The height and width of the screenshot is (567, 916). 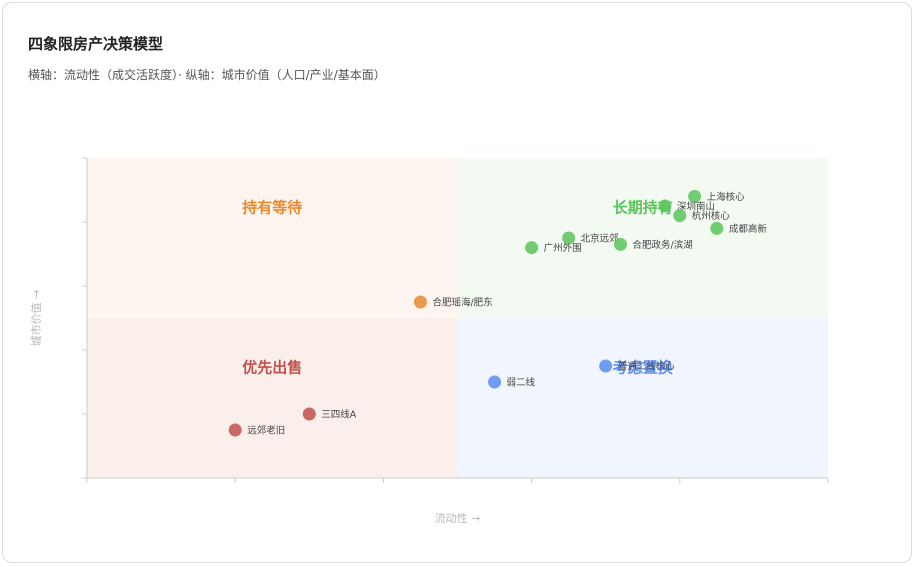 What do you see at coordinates (462, 303) in the screenshot?
I see `point-label: 合肥瑶海/肥东` at bounding box center [462, 303].